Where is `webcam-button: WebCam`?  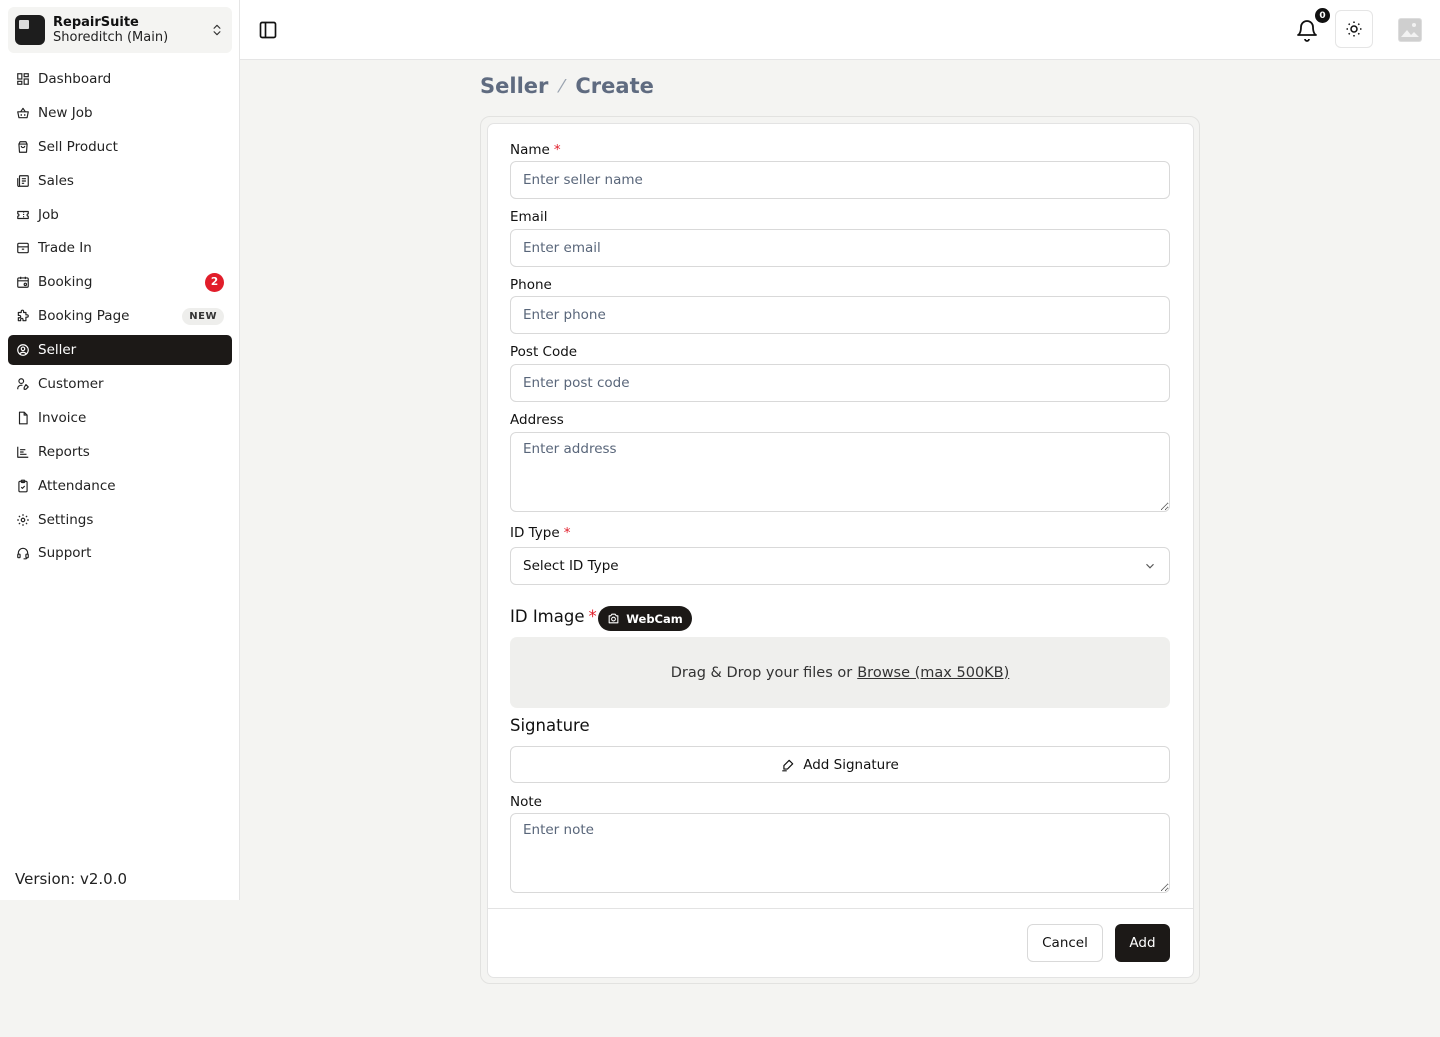
webcam-button: WebCam is located at coordinates (645, 618).